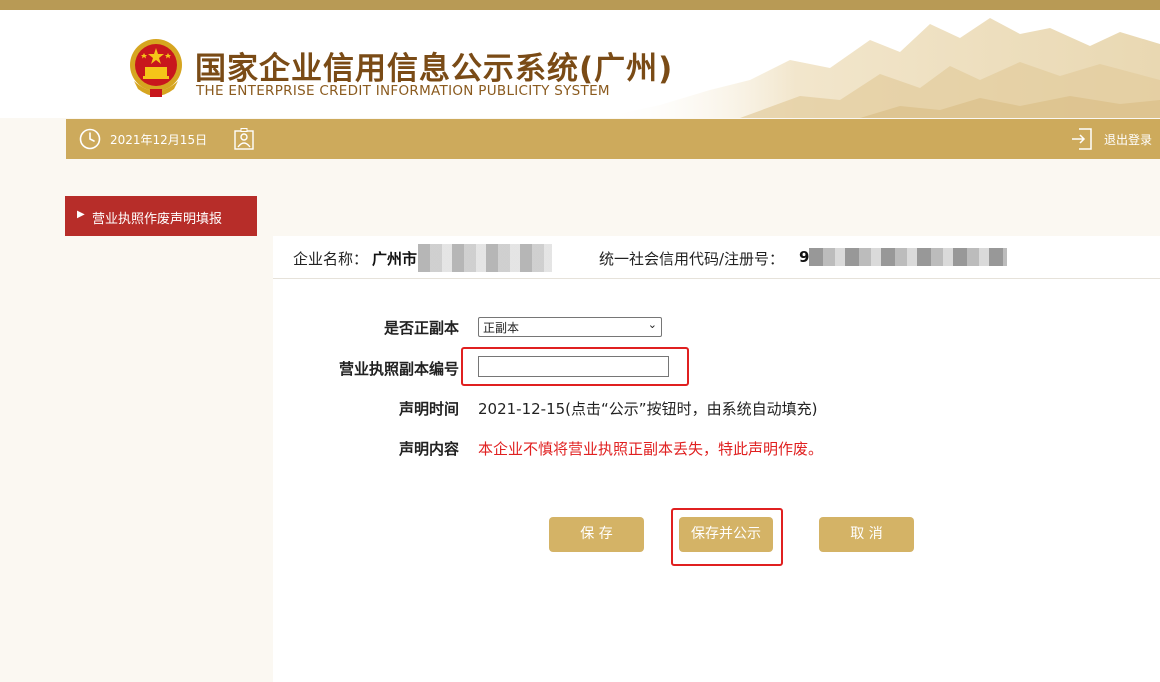 The image size is (1160, 682). Describe the element at coordinates (1082, 139) in the screenshot. I see `logout-icon` at that location.